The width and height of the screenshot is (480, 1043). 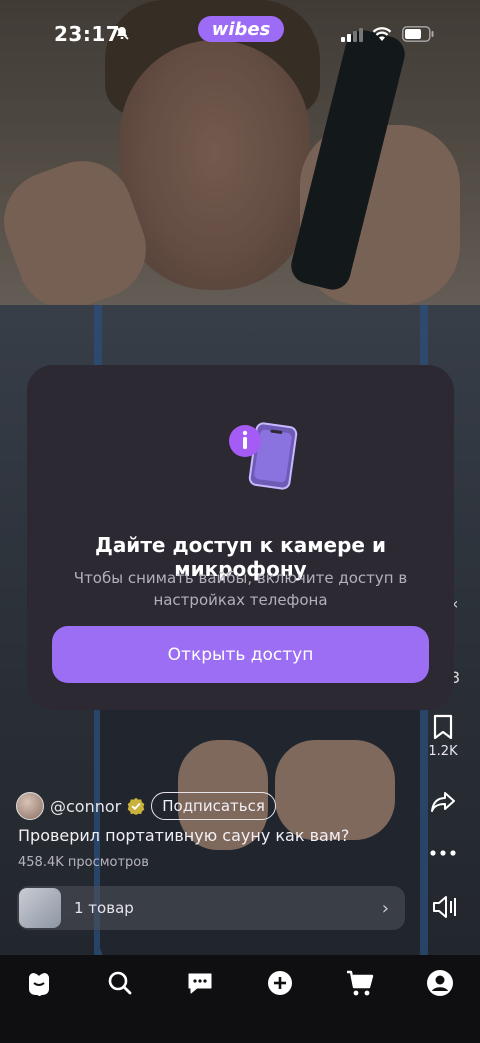 What do you see at coordinates (146, 806) in the screenshot?
I see `author-row: @connor Подписаться` at bounding box center [146, 806].